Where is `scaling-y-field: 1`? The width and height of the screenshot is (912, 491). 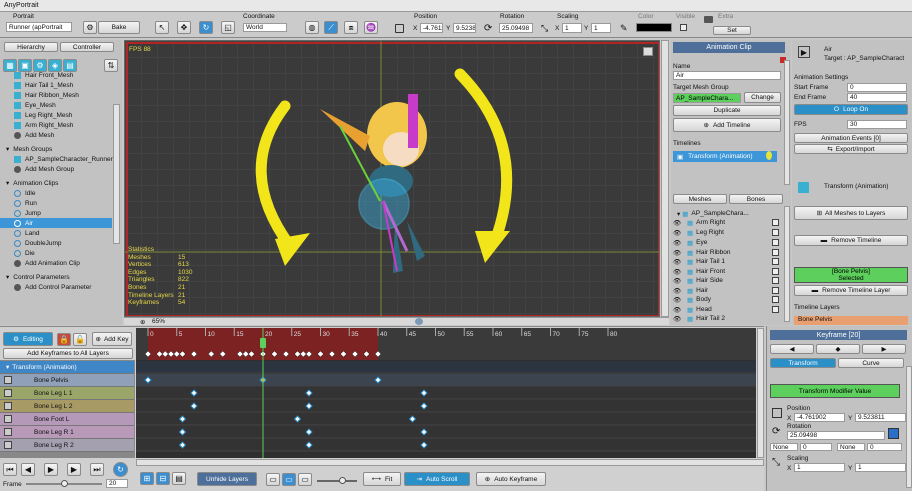 scaling-y-field: 1 is located at coordinates (601, 28).